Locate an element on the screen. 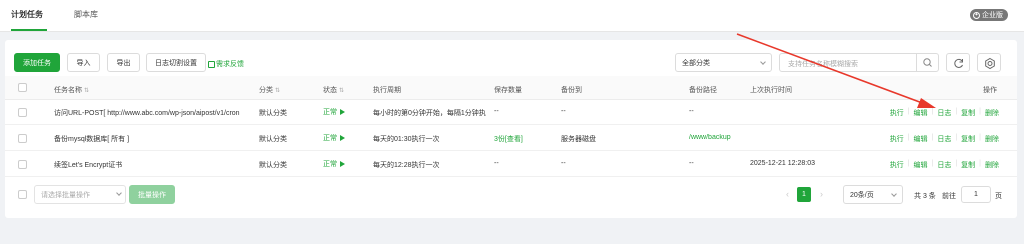 The width and height of the screenshot is (1024, 244). tab-scheduled-tasks: 计划任务 is located at coordinates (27, 14).